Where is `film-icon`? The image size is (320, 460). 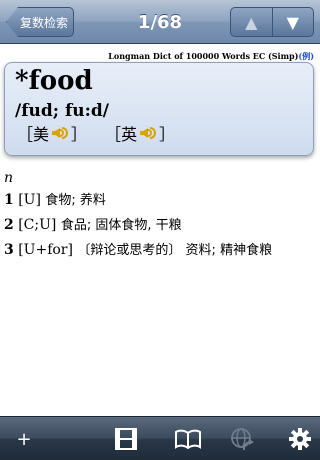 film-icon is located at coordinates (126, 439).